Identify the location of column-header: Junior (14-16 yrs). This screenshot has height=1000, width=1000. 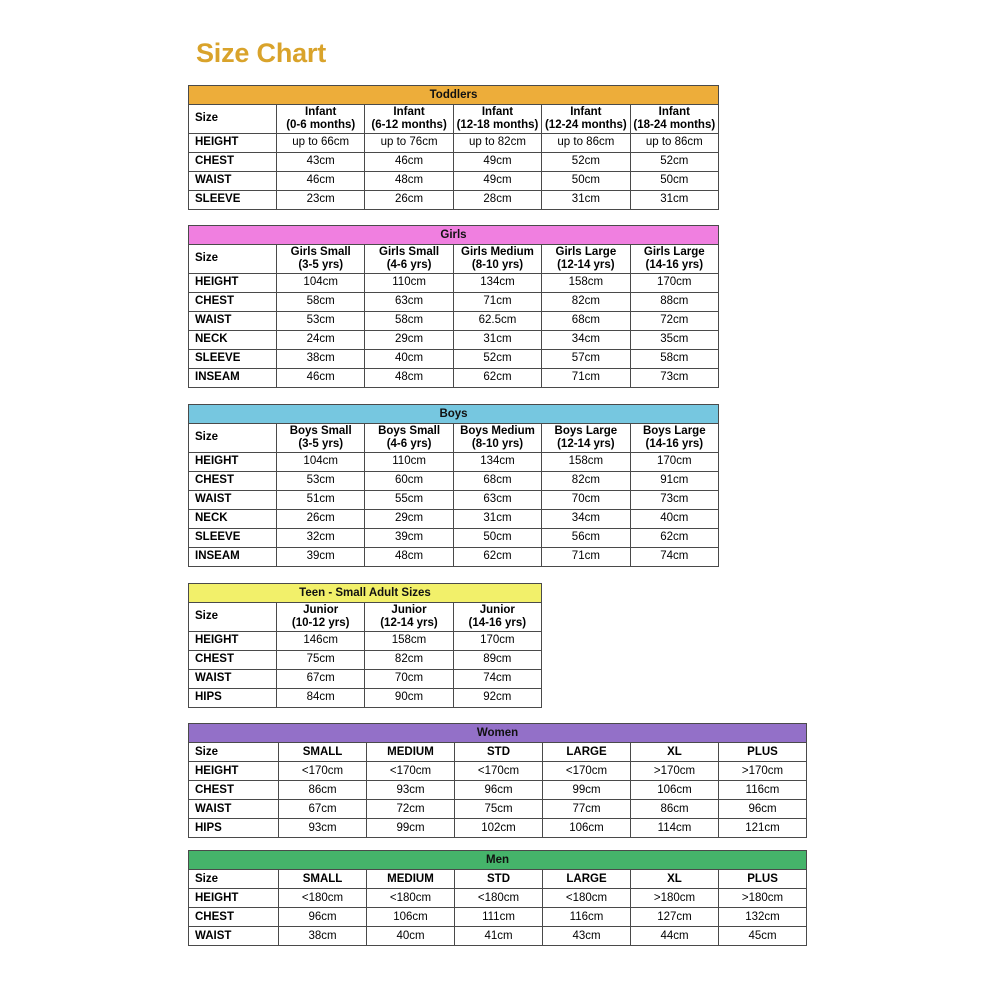
(497, 617).